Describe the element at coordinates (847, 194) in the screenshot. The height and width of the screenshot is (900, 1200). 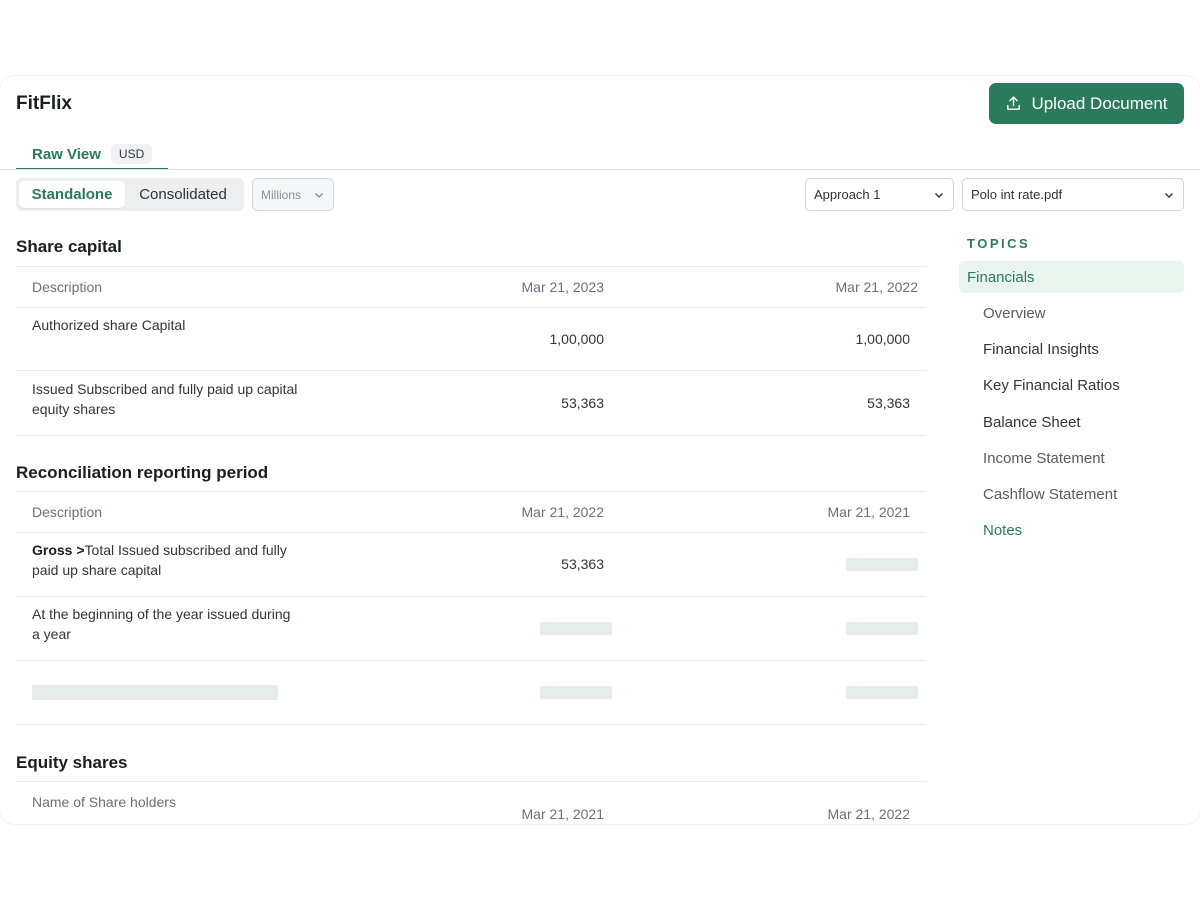
I see `approach-value: Approach 1` at that location.